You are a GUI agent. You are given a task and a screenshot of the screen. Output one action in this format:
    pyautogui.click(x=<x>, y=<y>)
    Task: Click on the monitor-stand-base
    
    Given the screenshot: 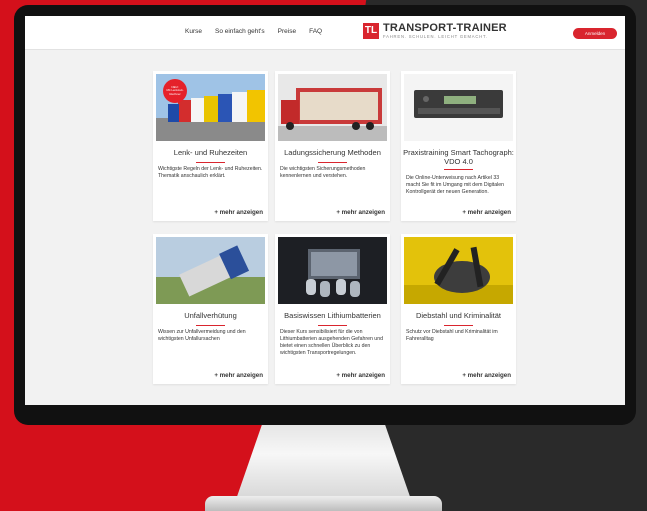 What is the action you would take?
    pyautogui.click(x=323, y=503)
    